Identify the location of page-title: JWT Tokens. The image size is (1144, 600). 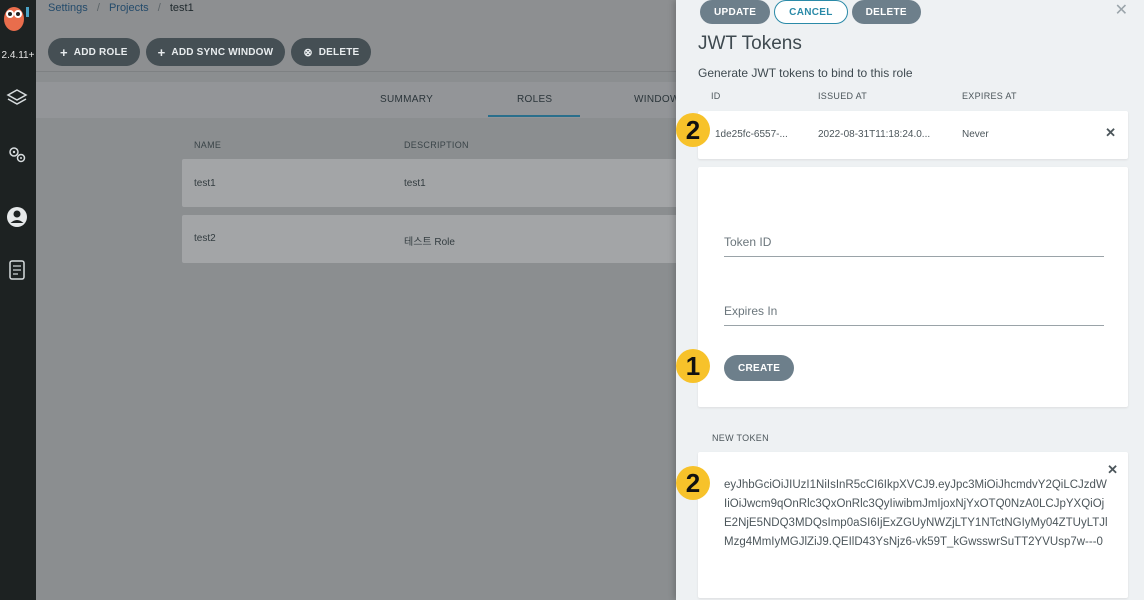
(750, 43).